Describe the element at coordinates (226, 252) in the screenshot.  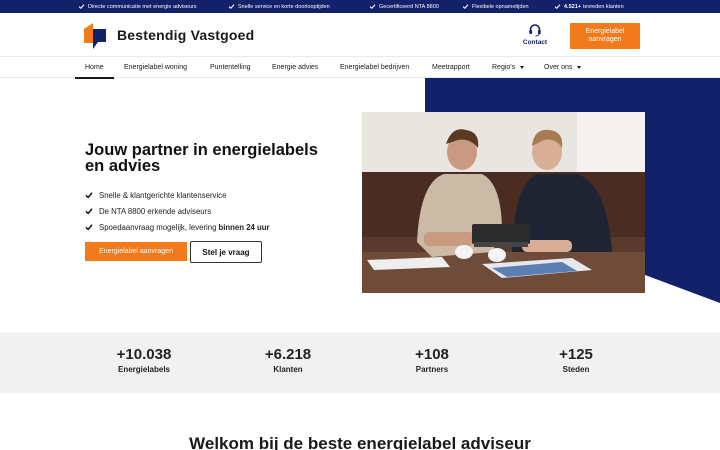
I see `ask-question-button: Stel je vraag` at that location.